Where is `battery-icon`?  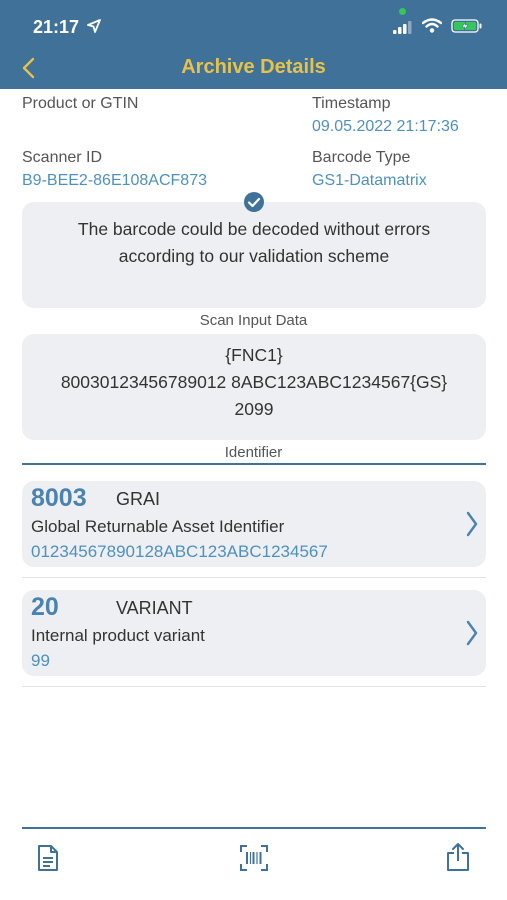
battery-icon is located at coordinates (466, 26).